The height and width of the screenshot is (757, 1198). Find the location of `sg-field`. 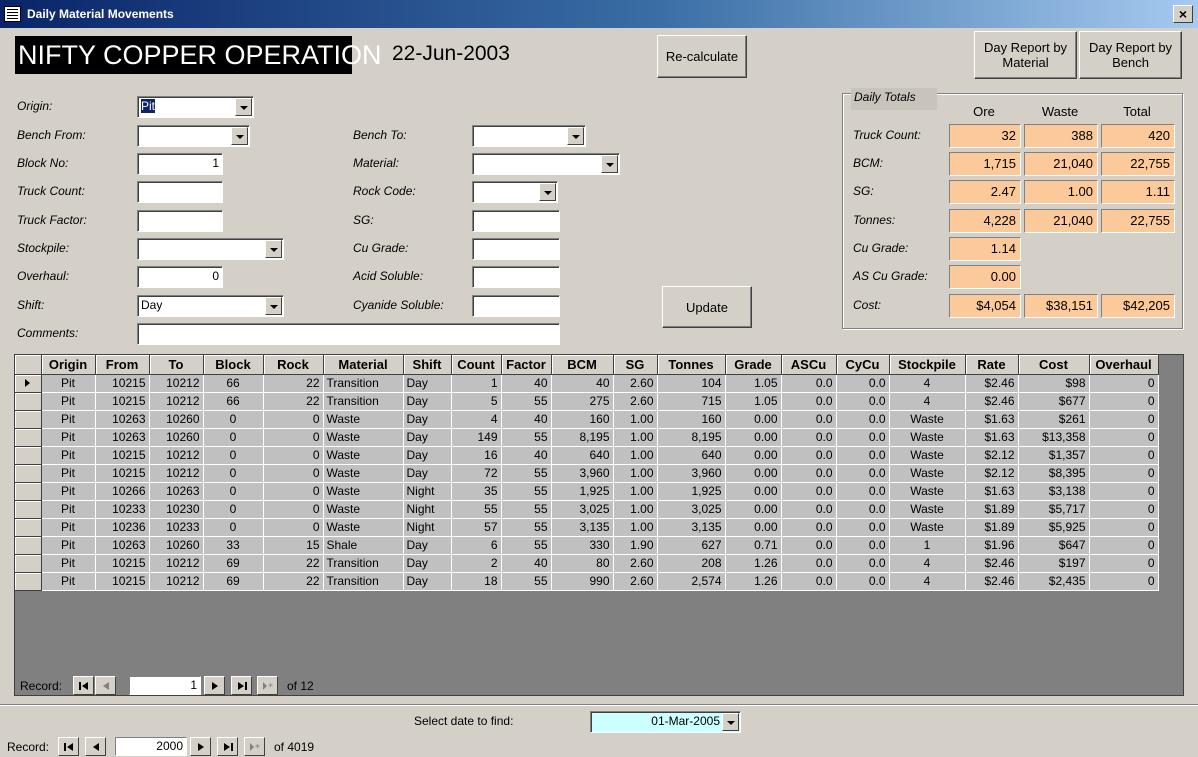

sg-field is located at coordinates (516, 221).